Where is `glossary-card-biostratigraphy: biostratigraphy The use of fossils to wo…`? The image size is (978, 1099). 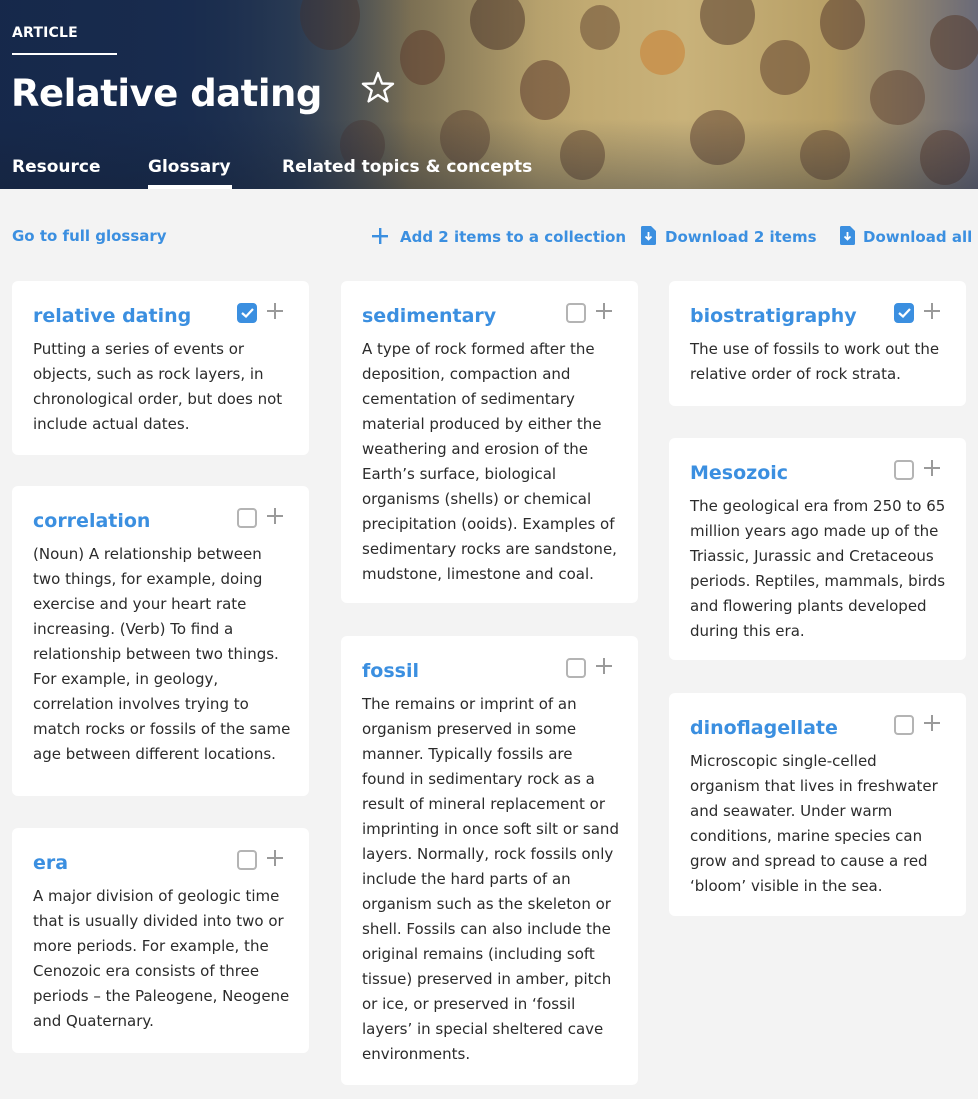 glossary-card-biostratigraphy: biostratigraphy The use of fossils to wo… is located at coordinates (817, 343).